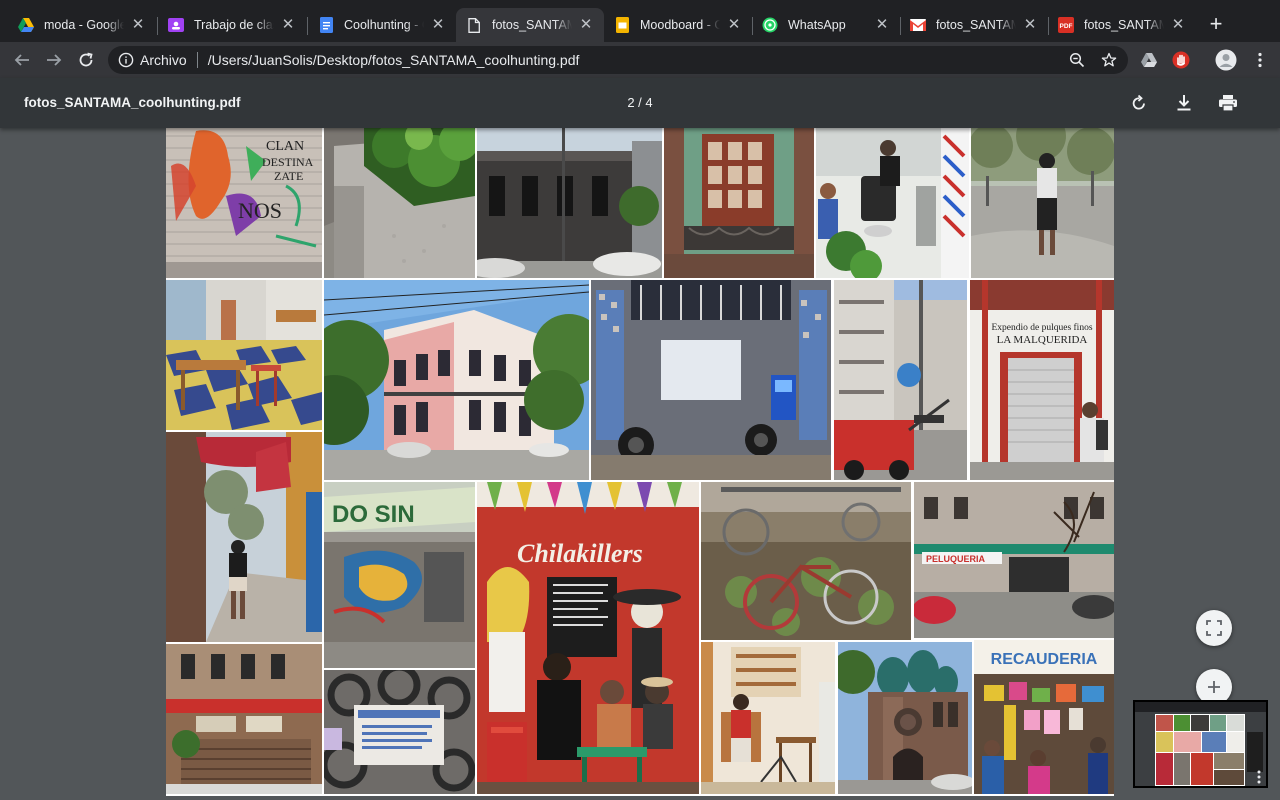 This screenshot has width=1280, height=800. I want to click on drive-extension-button, so click(1149, 60).